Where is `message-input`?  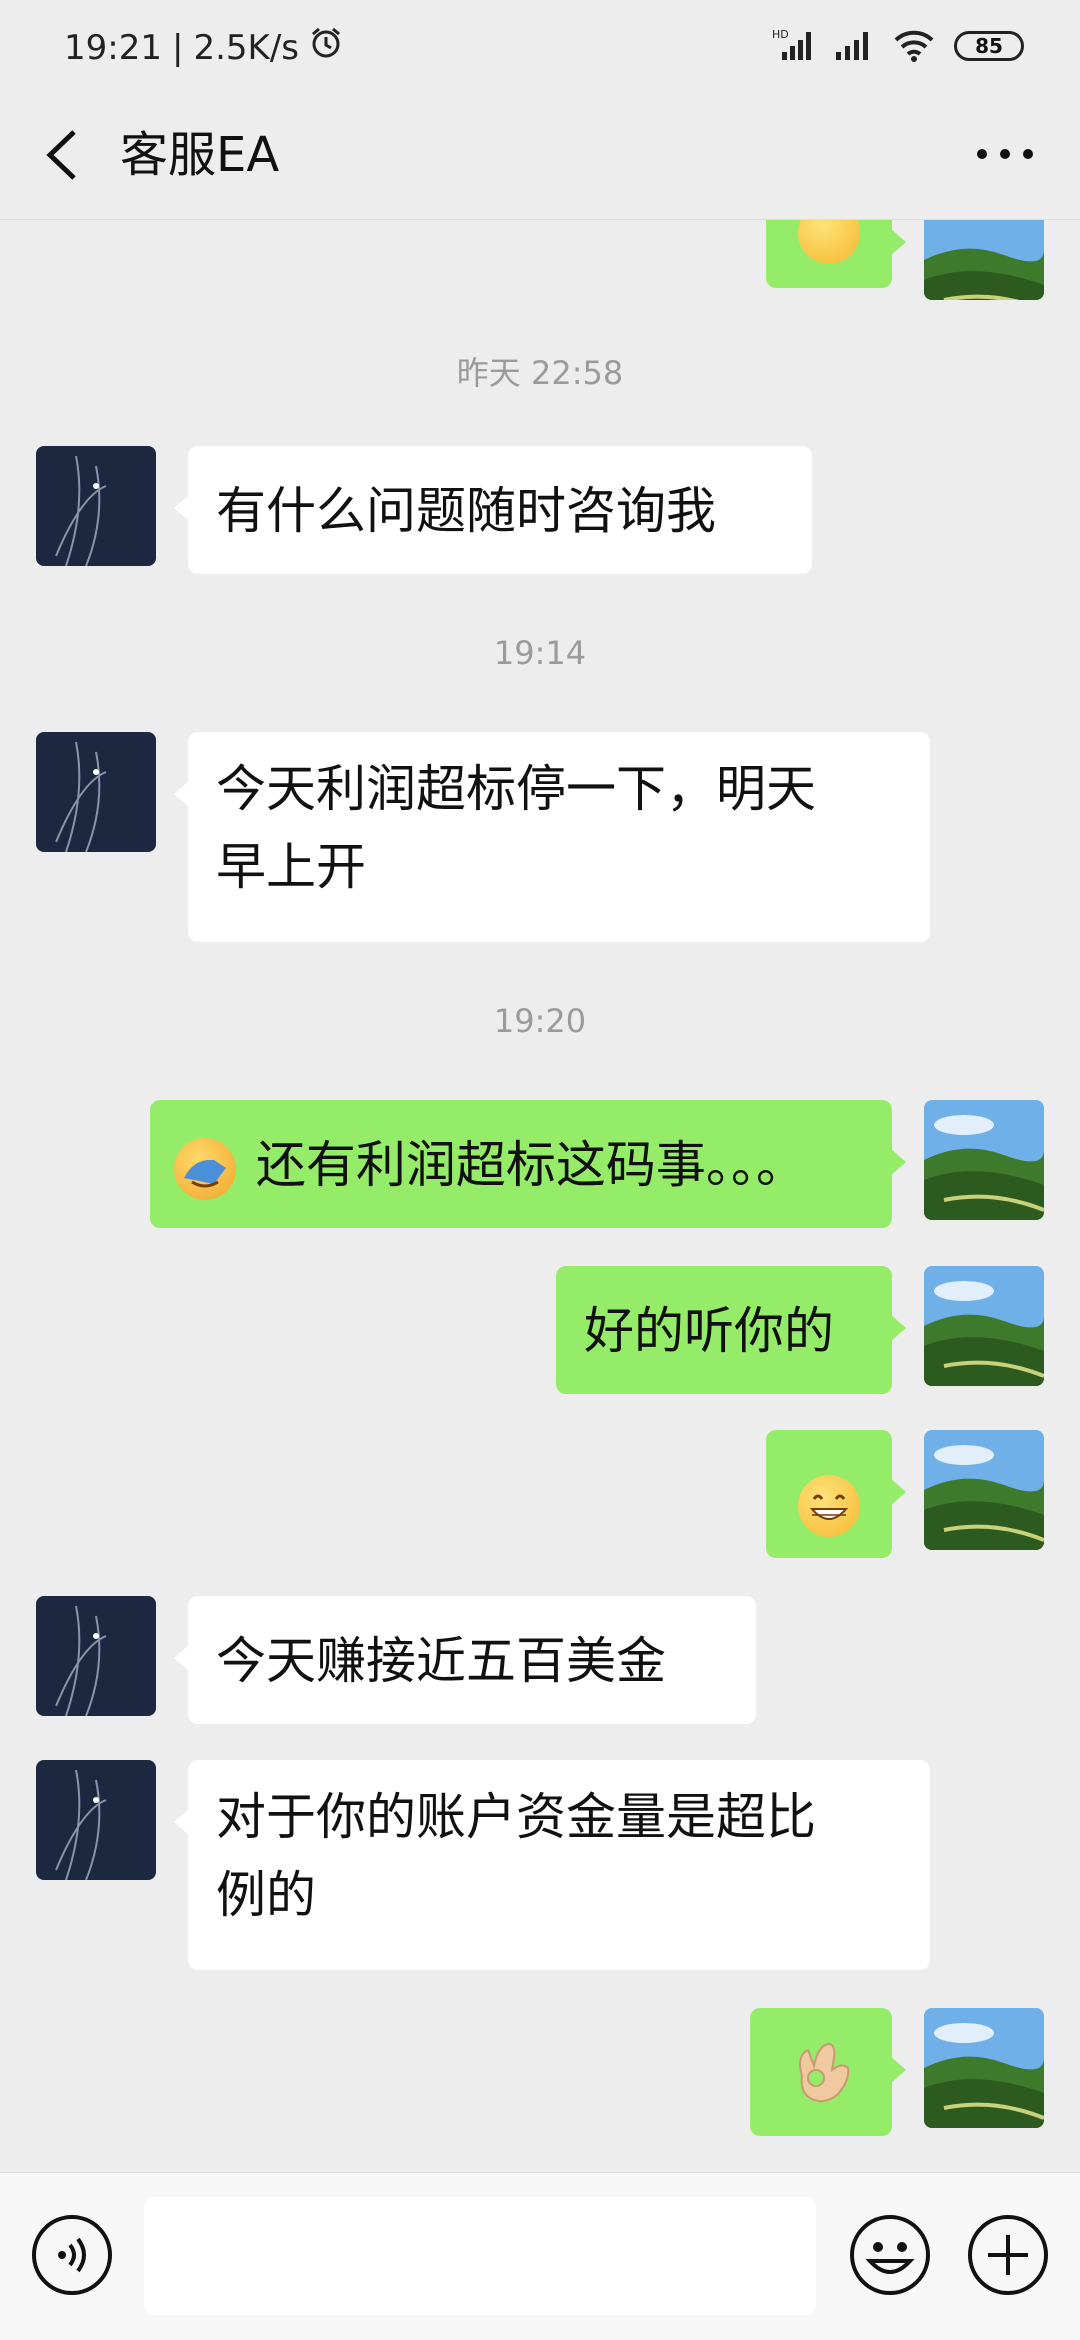
message-input is located at coordinates (480, 2256).